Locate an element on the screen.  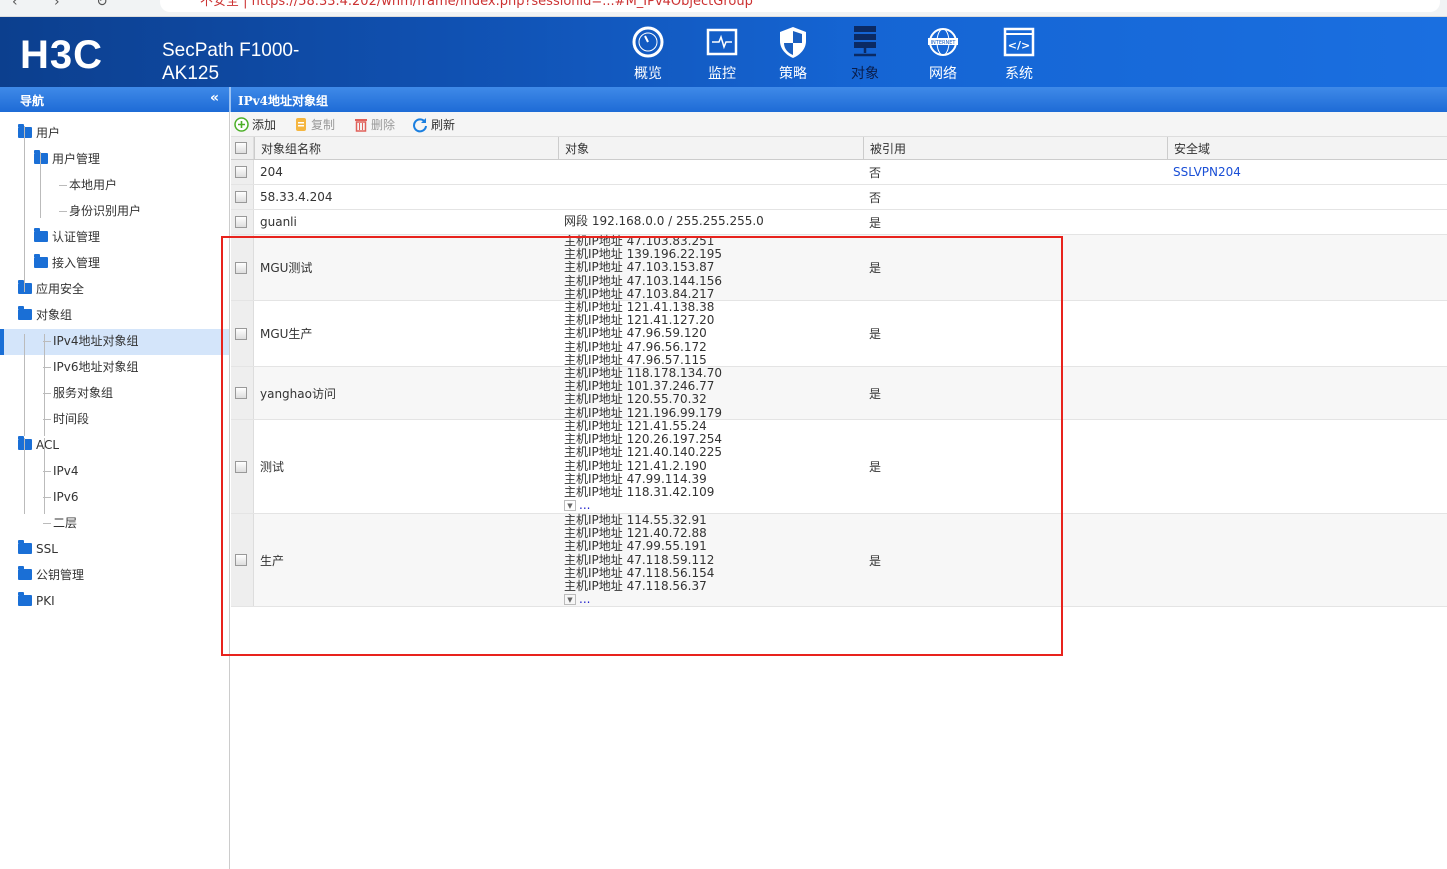
table-row: 204 否 SSLVPN204 is located at coordinates (839, 172).